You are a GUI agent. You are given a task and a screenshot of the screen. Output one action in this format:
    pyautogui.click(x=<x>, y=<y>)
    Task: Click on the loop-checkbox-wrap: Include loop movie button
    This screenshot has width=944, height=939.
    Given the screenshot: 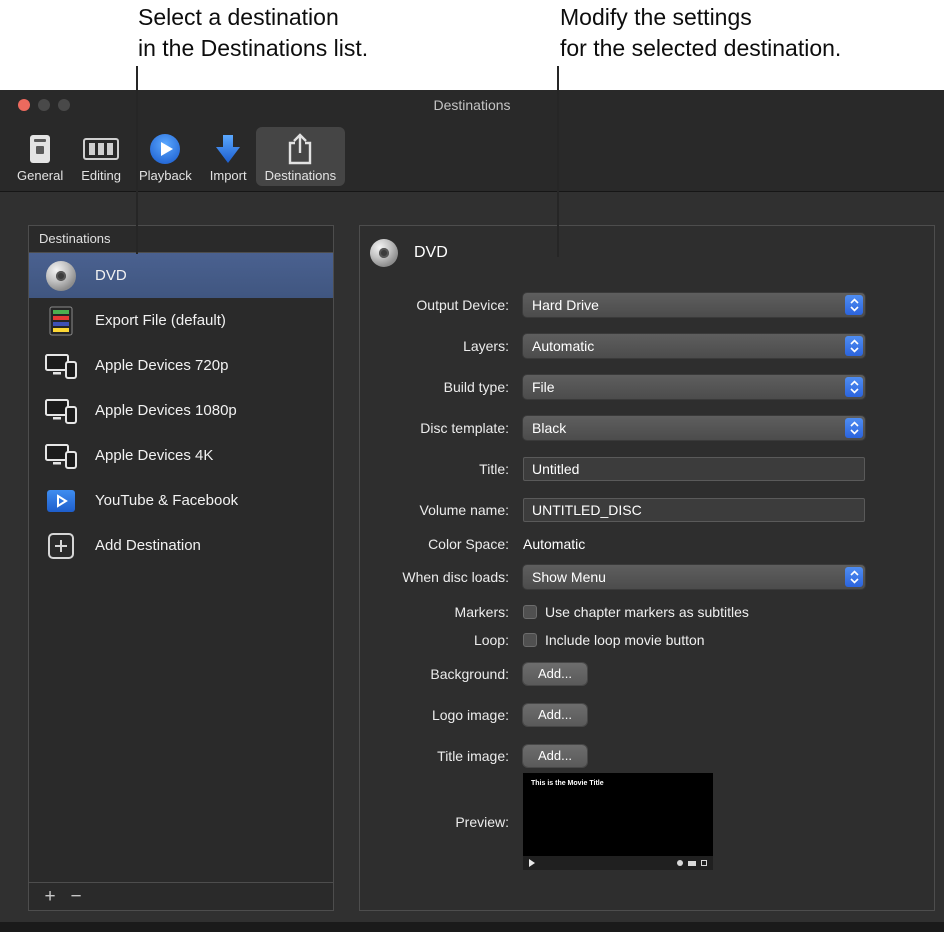 What is the action you would take?
    pyautogui.click(x=614, y=640)
    